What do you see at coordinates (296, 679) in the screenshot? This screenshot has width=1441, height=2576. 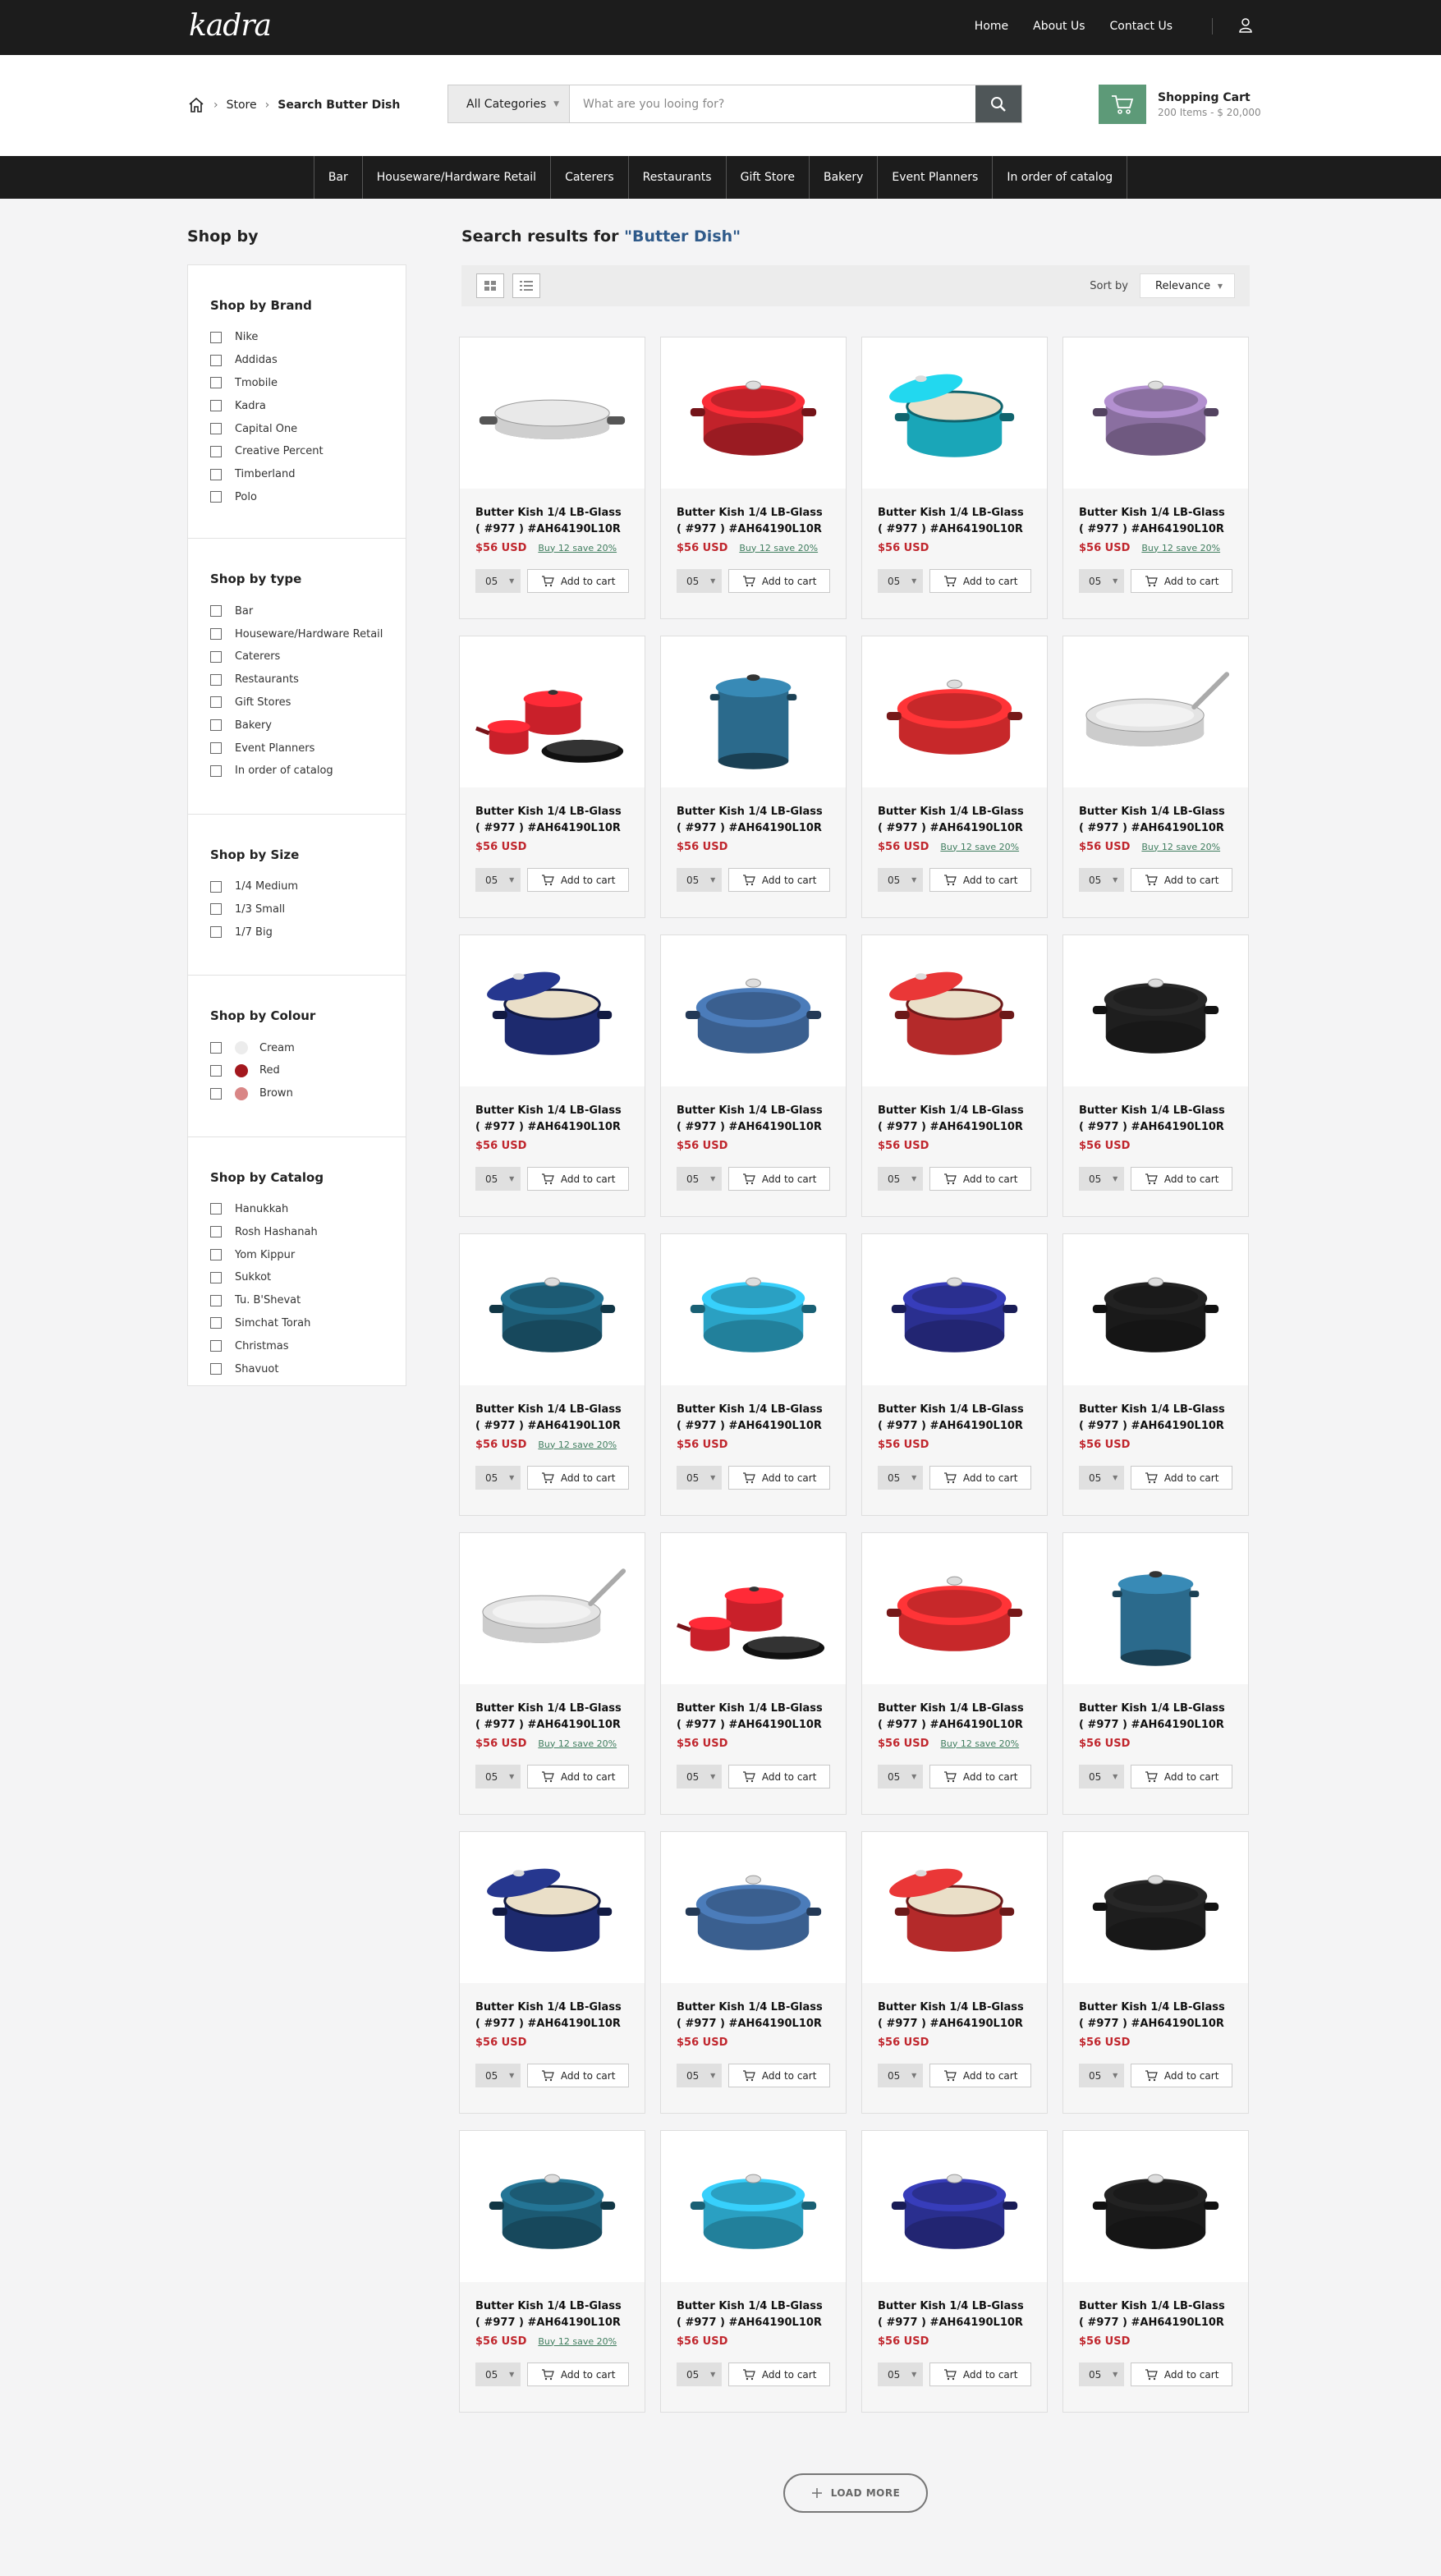 I see `filter-option: Restaurants` at bounding box center [296, 679].